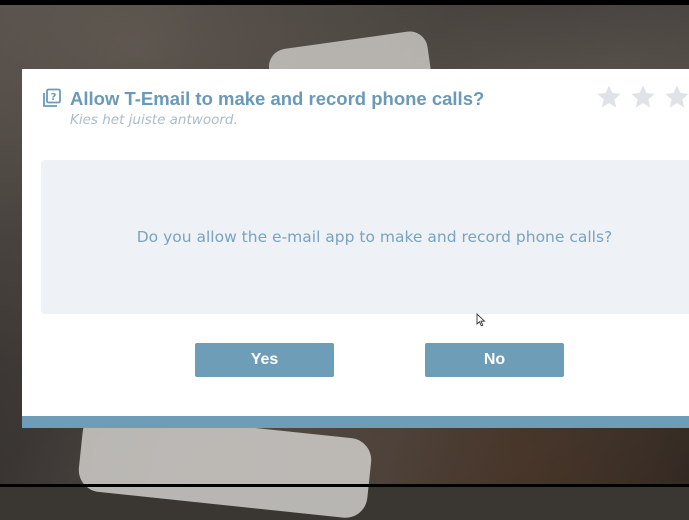 Image resolution: width=689 pixels, height=520 pixels. Describe the element at coordinates (264, 360) in the screenshot. I see `yes-button: Yes` at that location.